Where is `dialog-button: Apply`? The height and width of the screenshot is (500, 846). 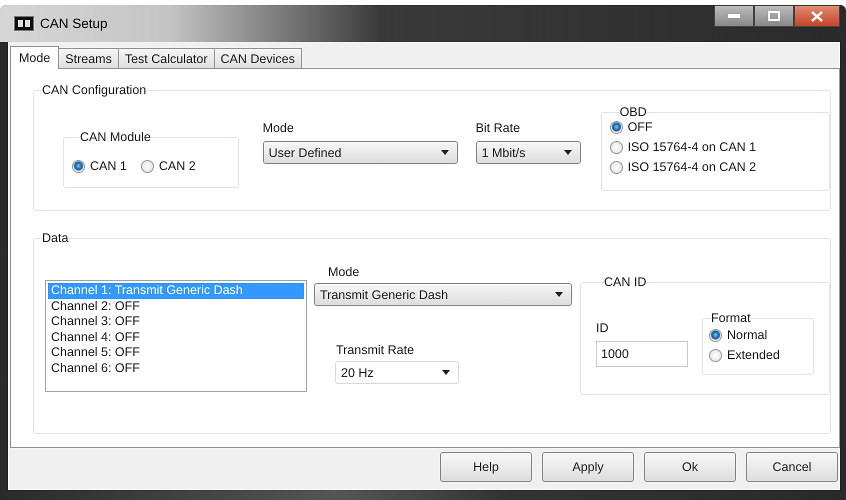
dialog-button: Apply is located at coordinates (588, 467).